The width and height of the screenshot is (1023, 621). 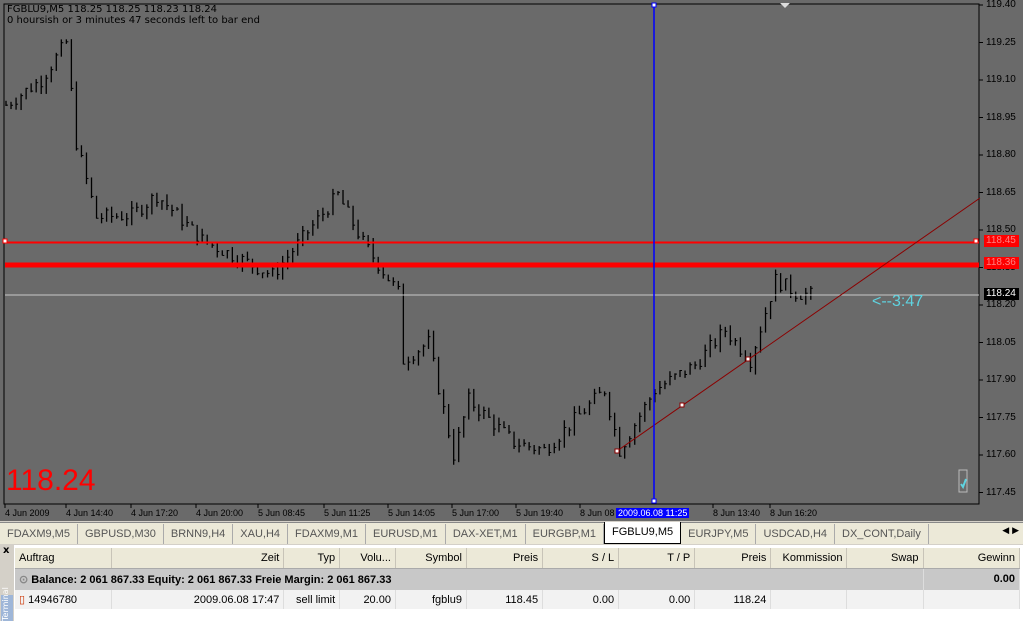 I want to click on pending-order-icon: ▯, so click(x=24, y=600).